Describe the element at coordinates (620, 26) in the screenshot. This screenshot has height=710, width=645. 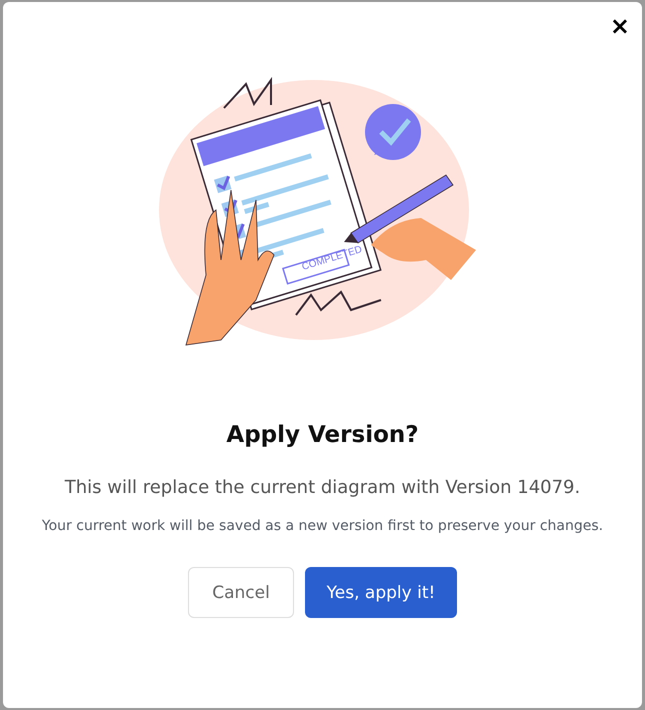
I see `close-button: ×` at that location.